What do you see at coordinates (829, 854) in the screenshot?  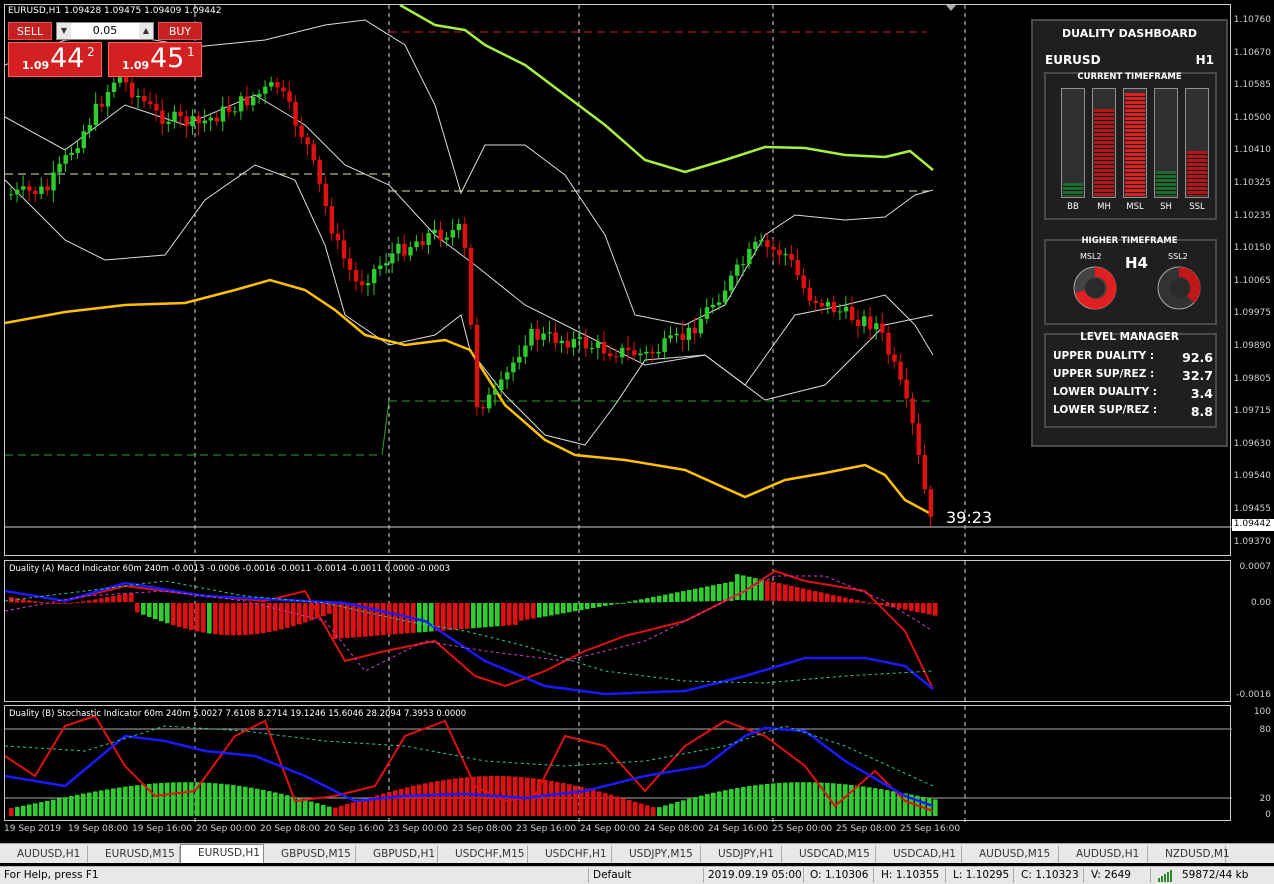 I see `chart-tab: USDCAD,M15` at bounding box center [829, 854].